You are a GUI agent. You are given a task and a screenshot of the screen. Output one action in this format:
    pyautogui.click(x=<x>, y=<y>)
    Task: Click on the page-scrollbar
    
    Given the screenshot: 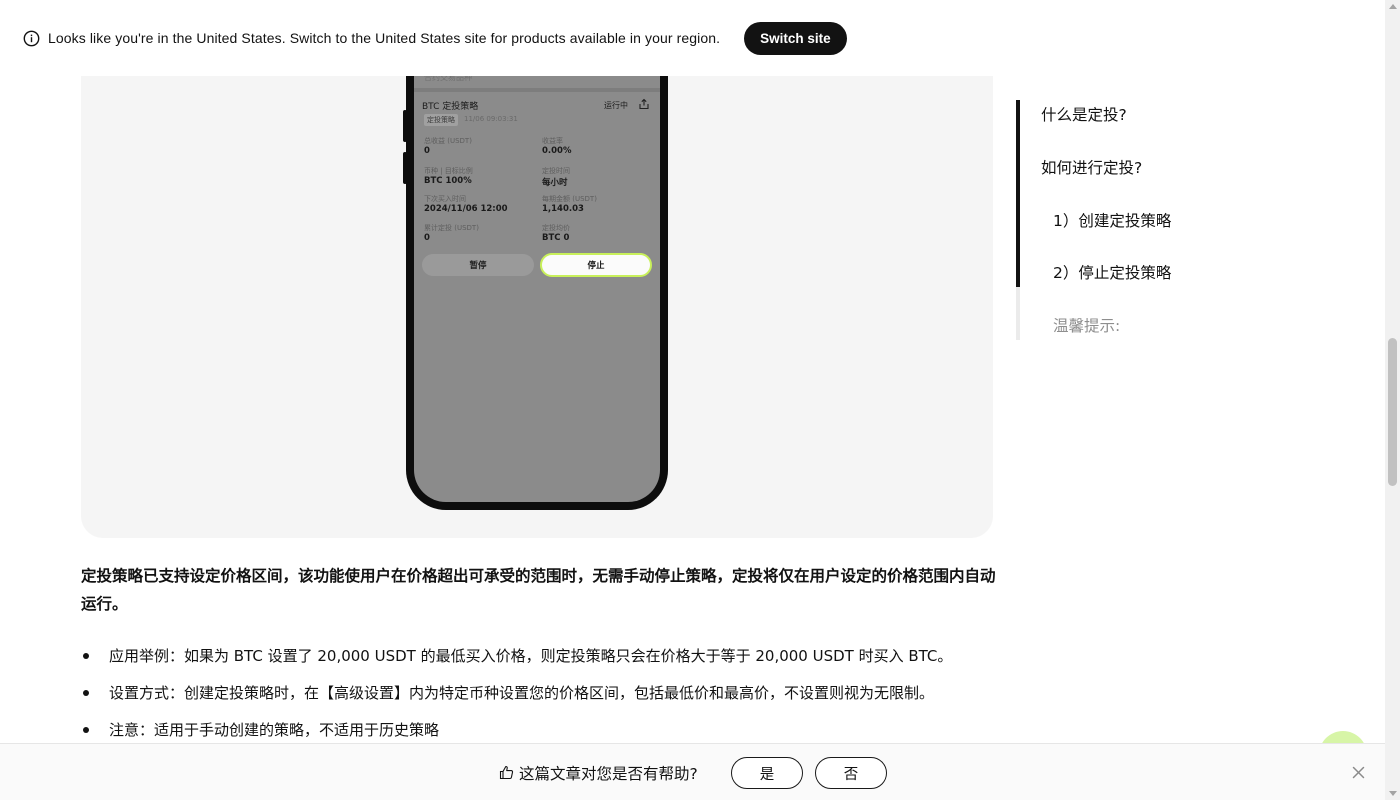 What is the action you would take?
    pyautogui.click(x=1392, y=400)
    